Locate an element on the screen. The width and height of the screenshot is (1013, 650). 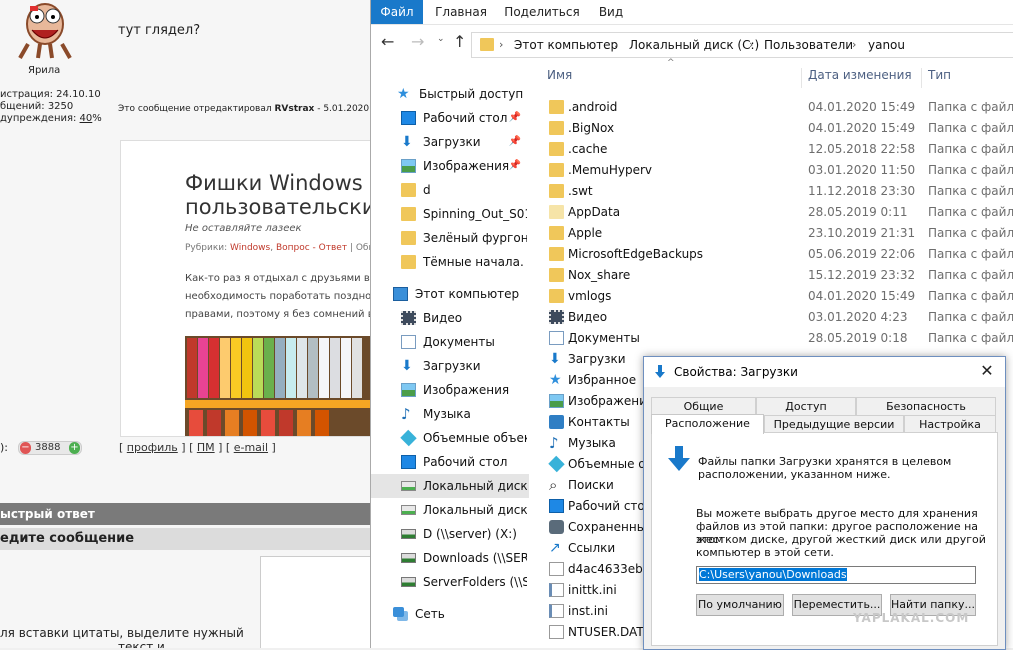
file-date: 04.01.2020 15:49 is located at coordinates (862, 107).